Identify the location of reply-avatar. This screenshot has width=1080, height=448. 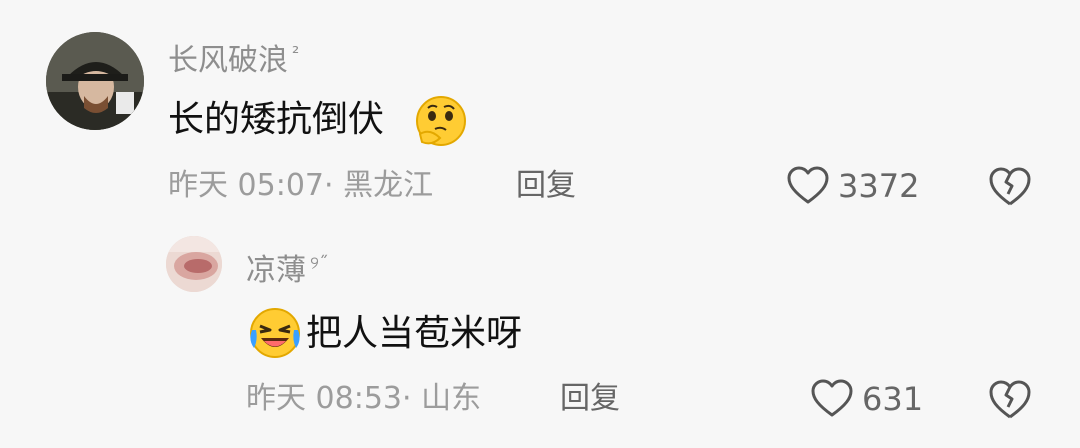
(194, 264).